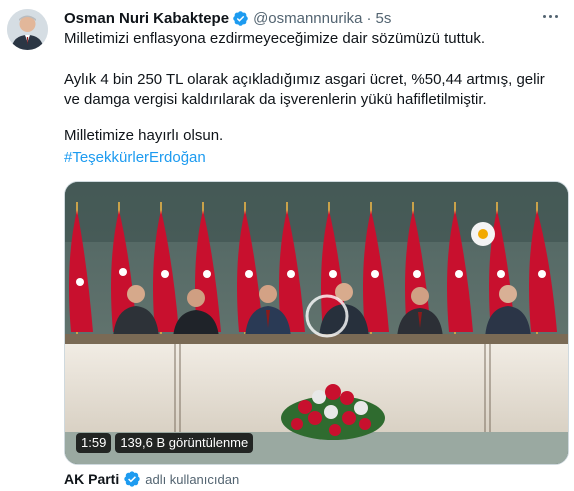 The image size is (574, 491). I want to click on video-duration: 1:59, so click(94, 443).